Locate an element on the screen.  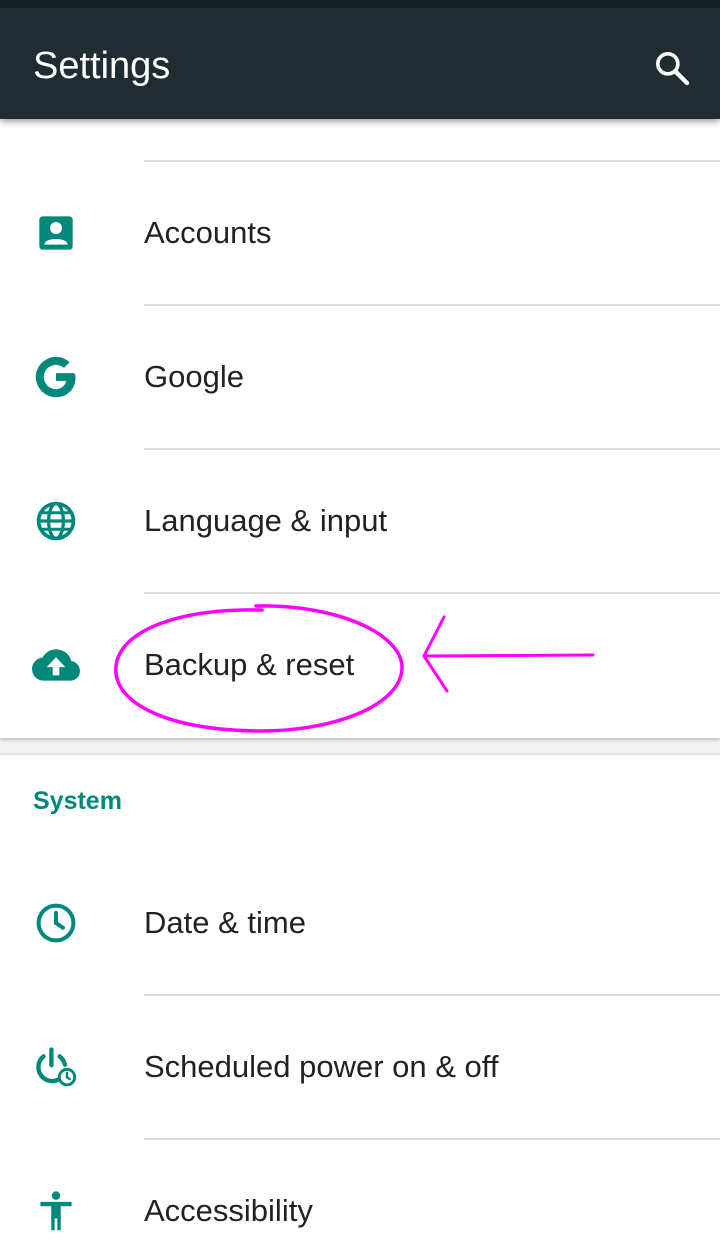
settings-item-label: Backup & reset is located at coordinates (249, 664).